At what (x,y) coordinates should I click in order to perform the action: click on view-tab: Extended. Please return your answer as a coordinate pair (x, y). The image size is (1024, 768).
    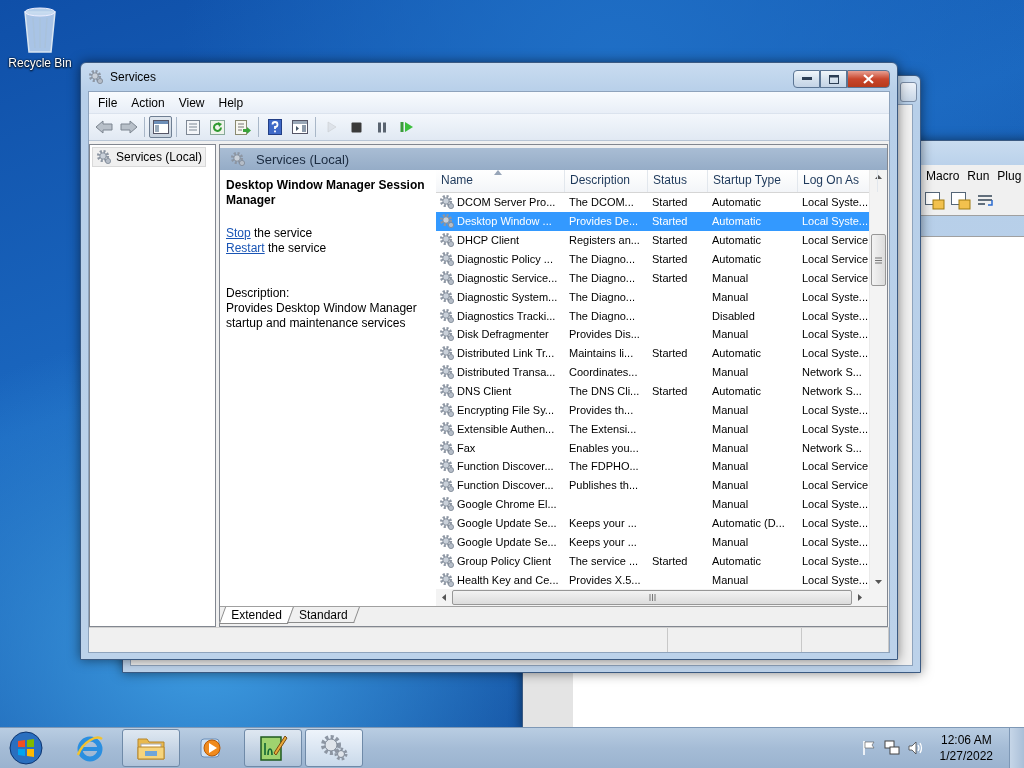
    Looking at the image, I should click on (256, 615).